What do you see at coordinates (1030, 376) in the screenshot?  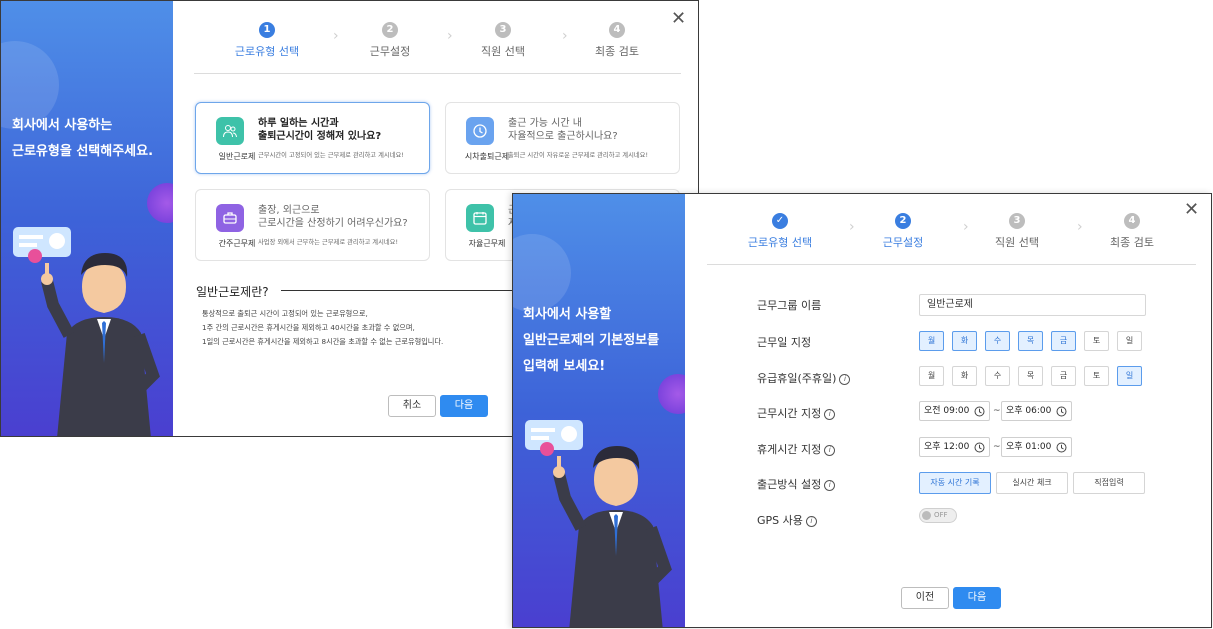 I see `holiday-toggle: 목` at bounding box center [1030, 376].